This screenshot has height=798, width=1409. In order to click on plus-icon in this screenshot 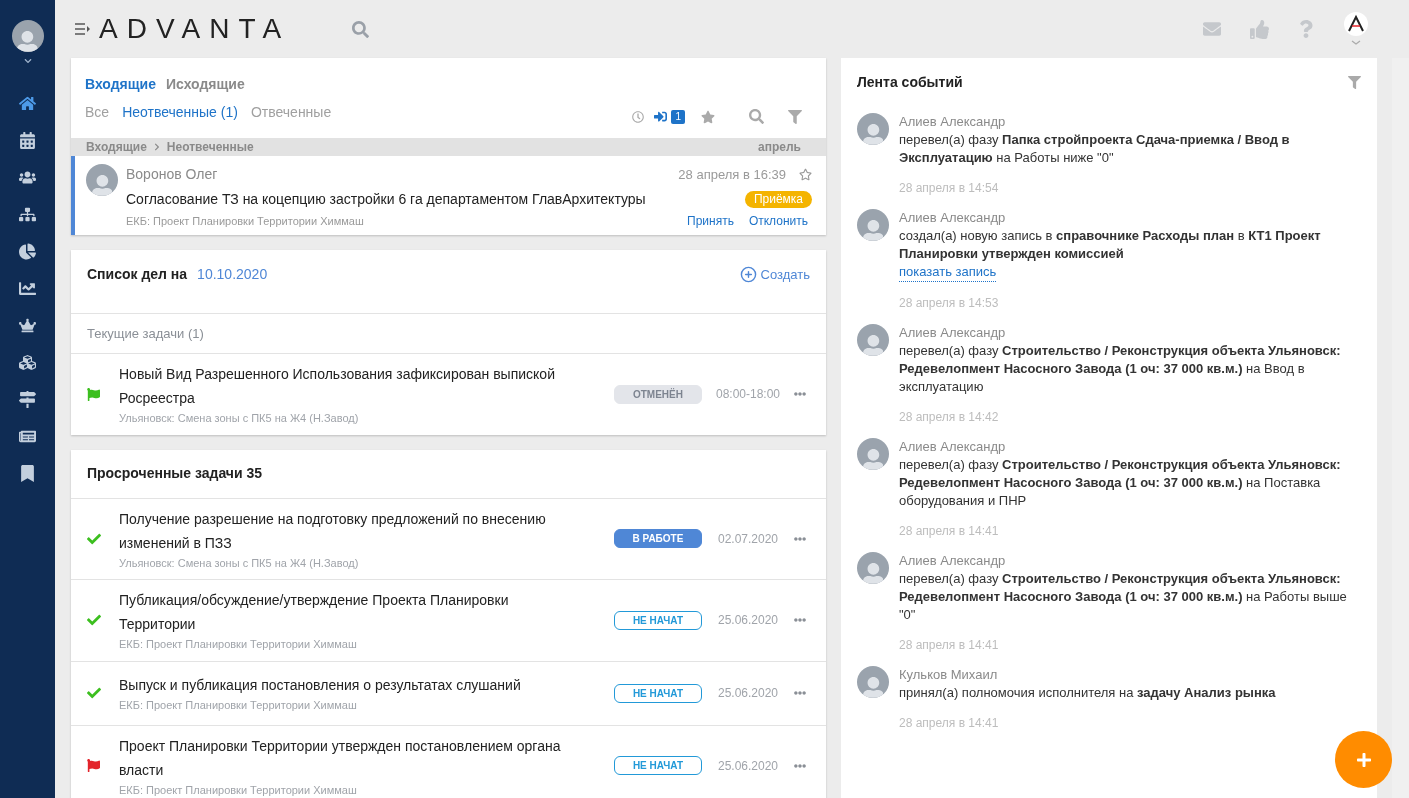, I will do `click(1363, 759)`.